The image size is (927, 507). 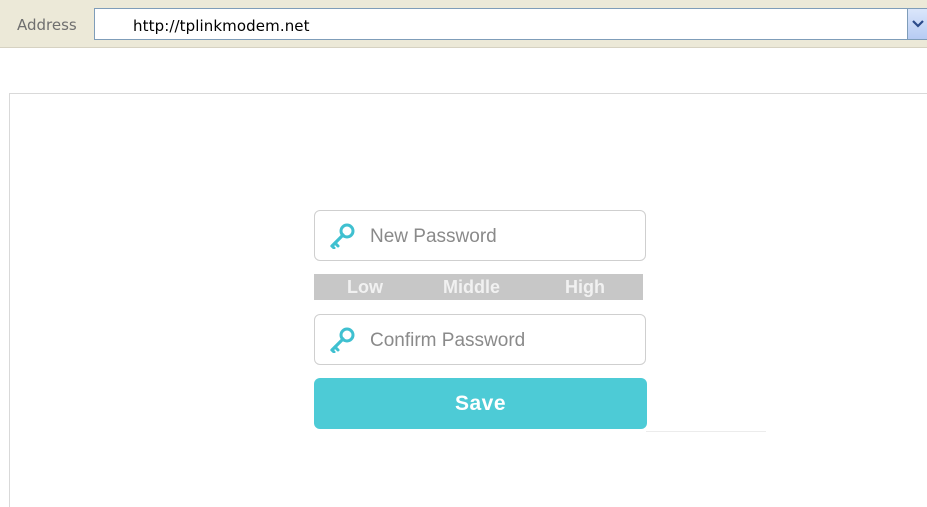 I want to click on strength-middle-label: Middle, so click(x=471, y=287).